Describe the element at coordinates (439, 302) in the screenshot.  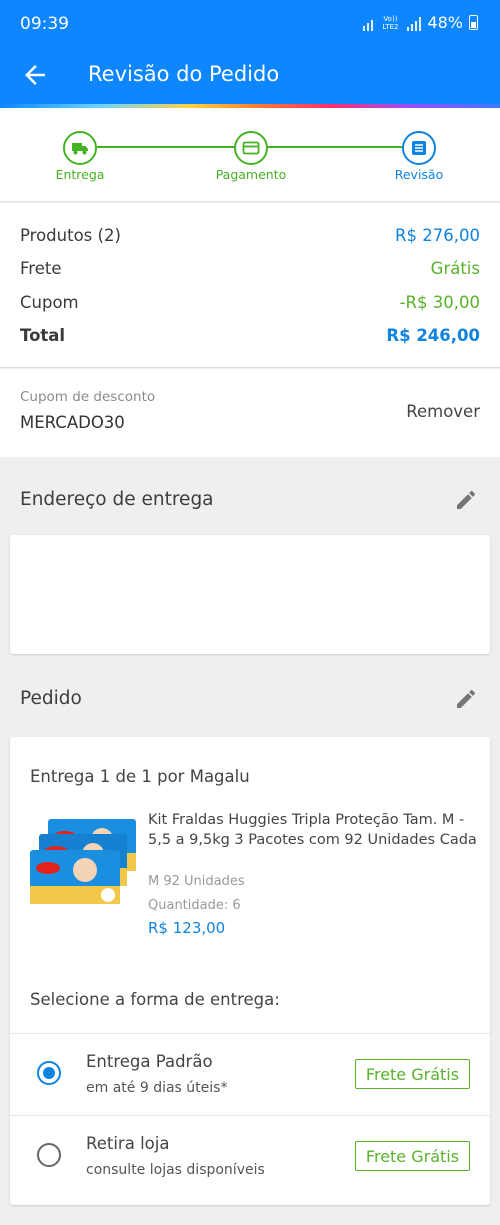
I see `coupon-value: -R$ 30,00` at that location.